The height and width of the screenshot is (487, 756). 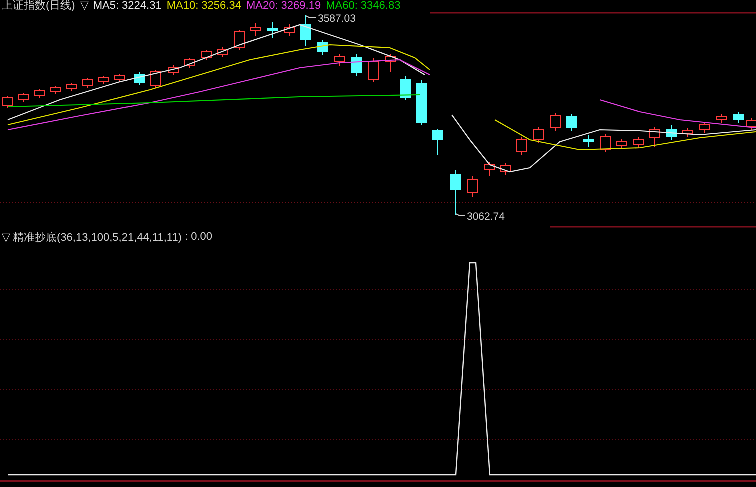 I want to click on high-price-label: 3587.03, so click(x=337, y=19).